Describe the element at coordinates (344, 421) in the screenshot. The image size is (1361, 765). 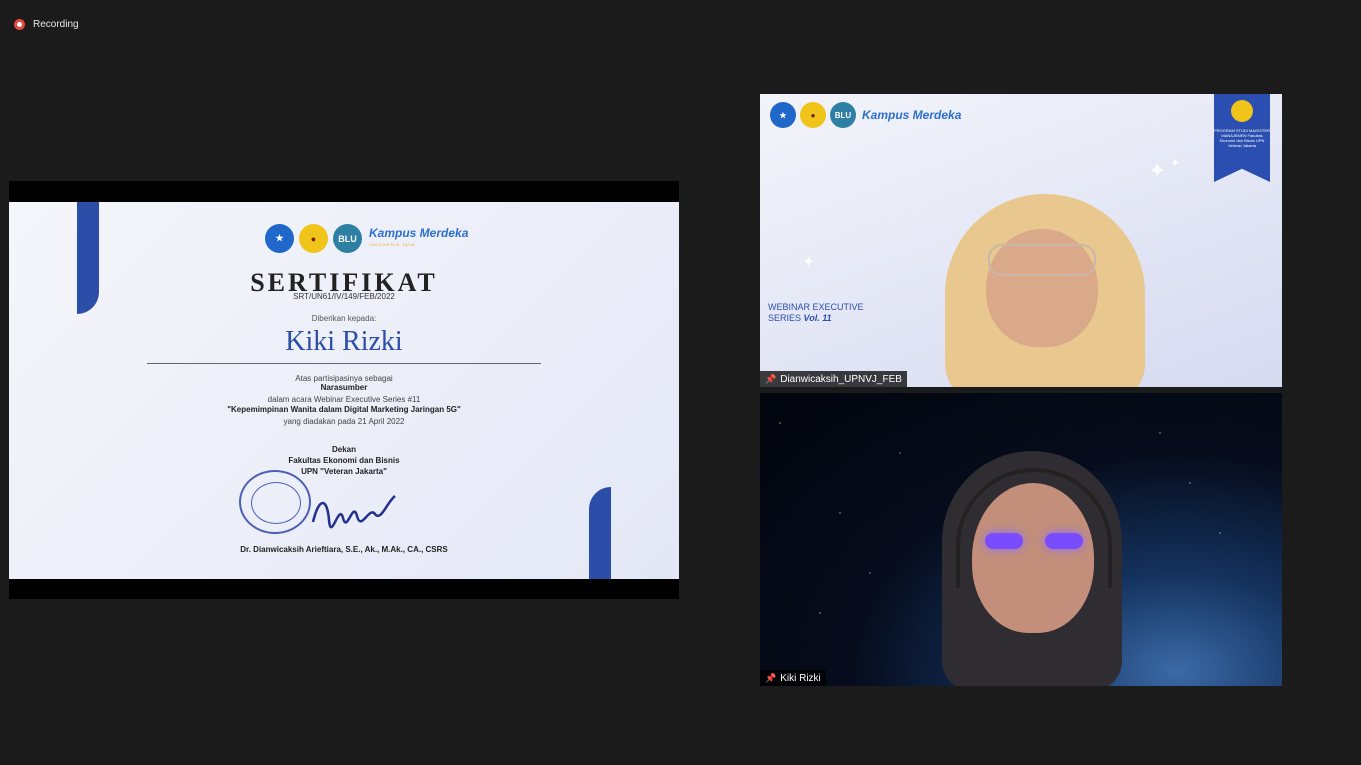
I see `event-date: yang diadakan pada 21 April 2022` at that location.